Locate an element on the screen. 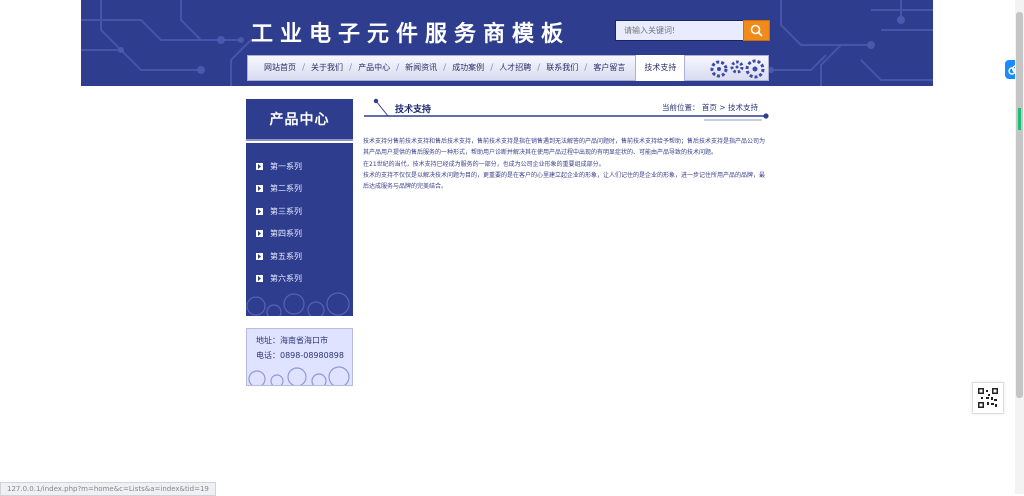 This screenshot has width=1024, height=496. breadcrumb-home: 首页 is located at coordinates (709, 107).